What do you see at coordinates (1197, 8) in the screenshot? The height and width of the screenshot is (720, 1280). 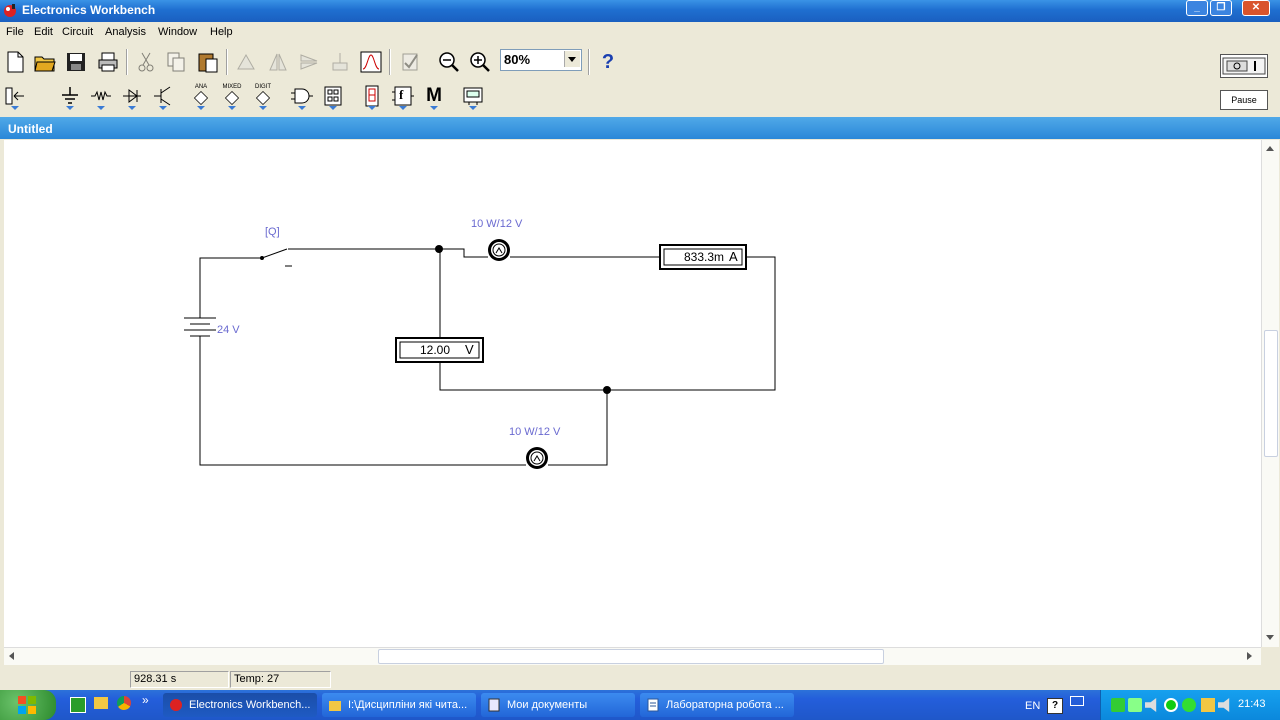 I see `minimize-button: _` at bounding box center [1197, 8].